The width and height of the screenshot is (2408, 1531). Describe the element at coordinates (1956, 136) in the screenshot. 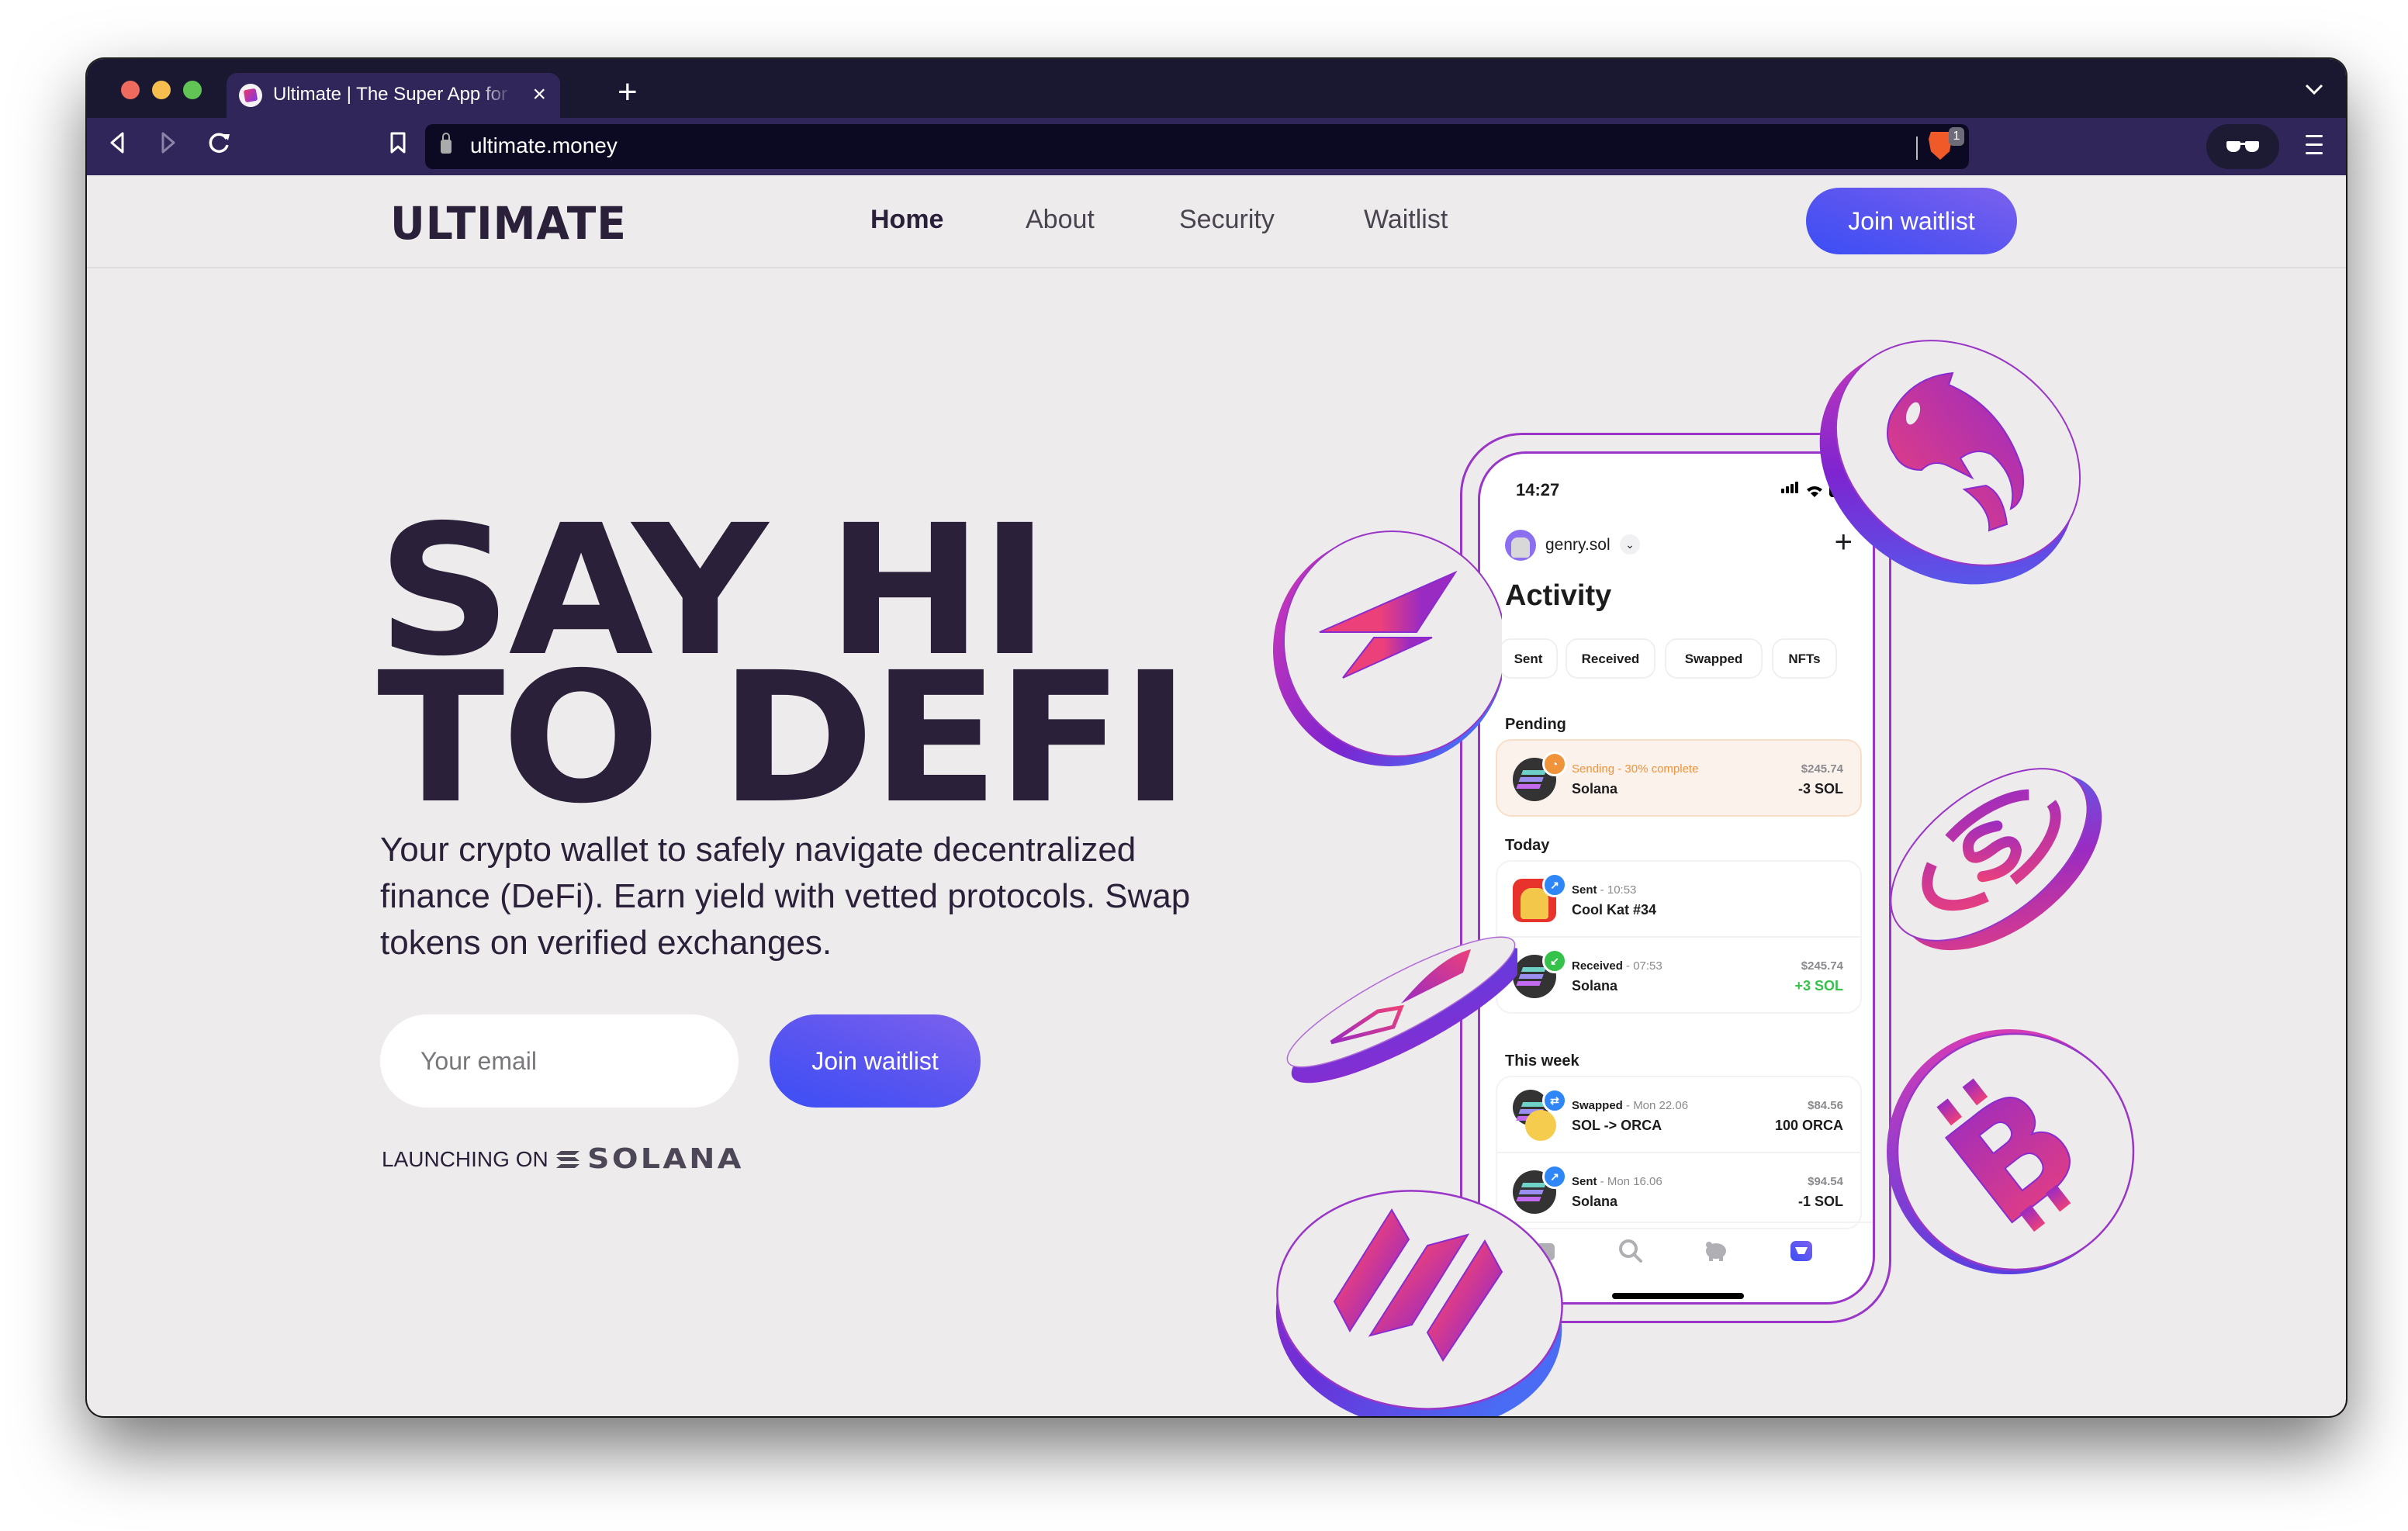

I see `shields-count-badge: 1` at that location.